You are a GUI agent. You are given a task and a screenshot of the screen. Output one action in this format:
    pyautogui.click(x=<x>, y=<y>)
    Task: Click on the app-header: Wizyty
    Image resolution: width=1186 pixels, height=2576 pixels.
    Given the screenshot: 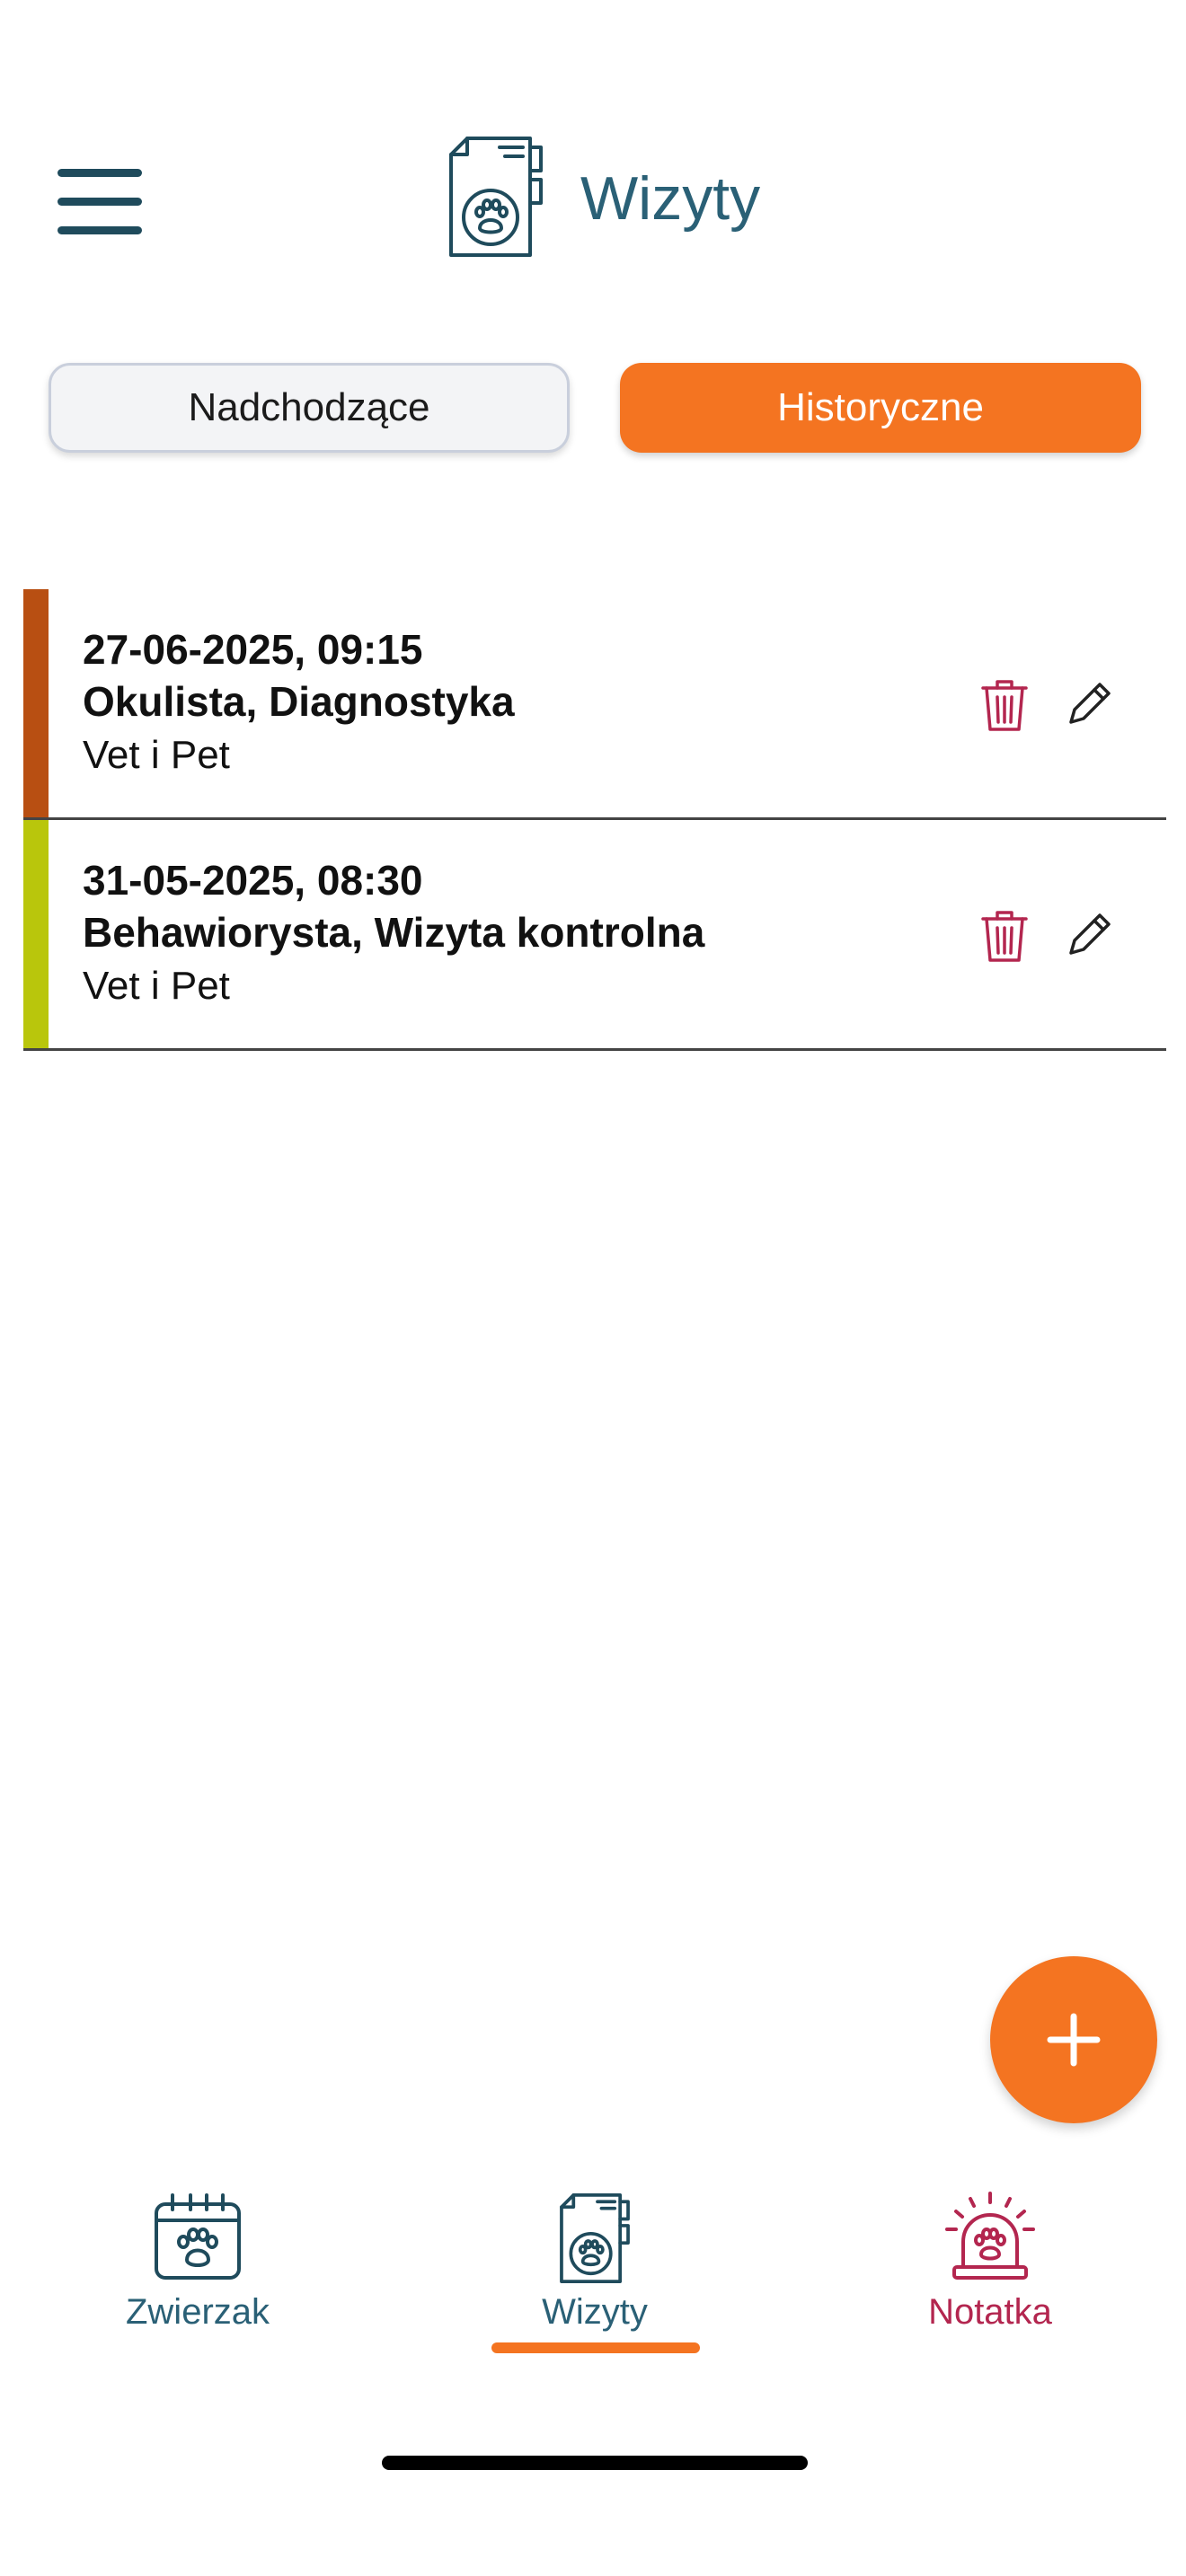 What is the action you would take?
    pyautogui.click(x=593, y=148)
    